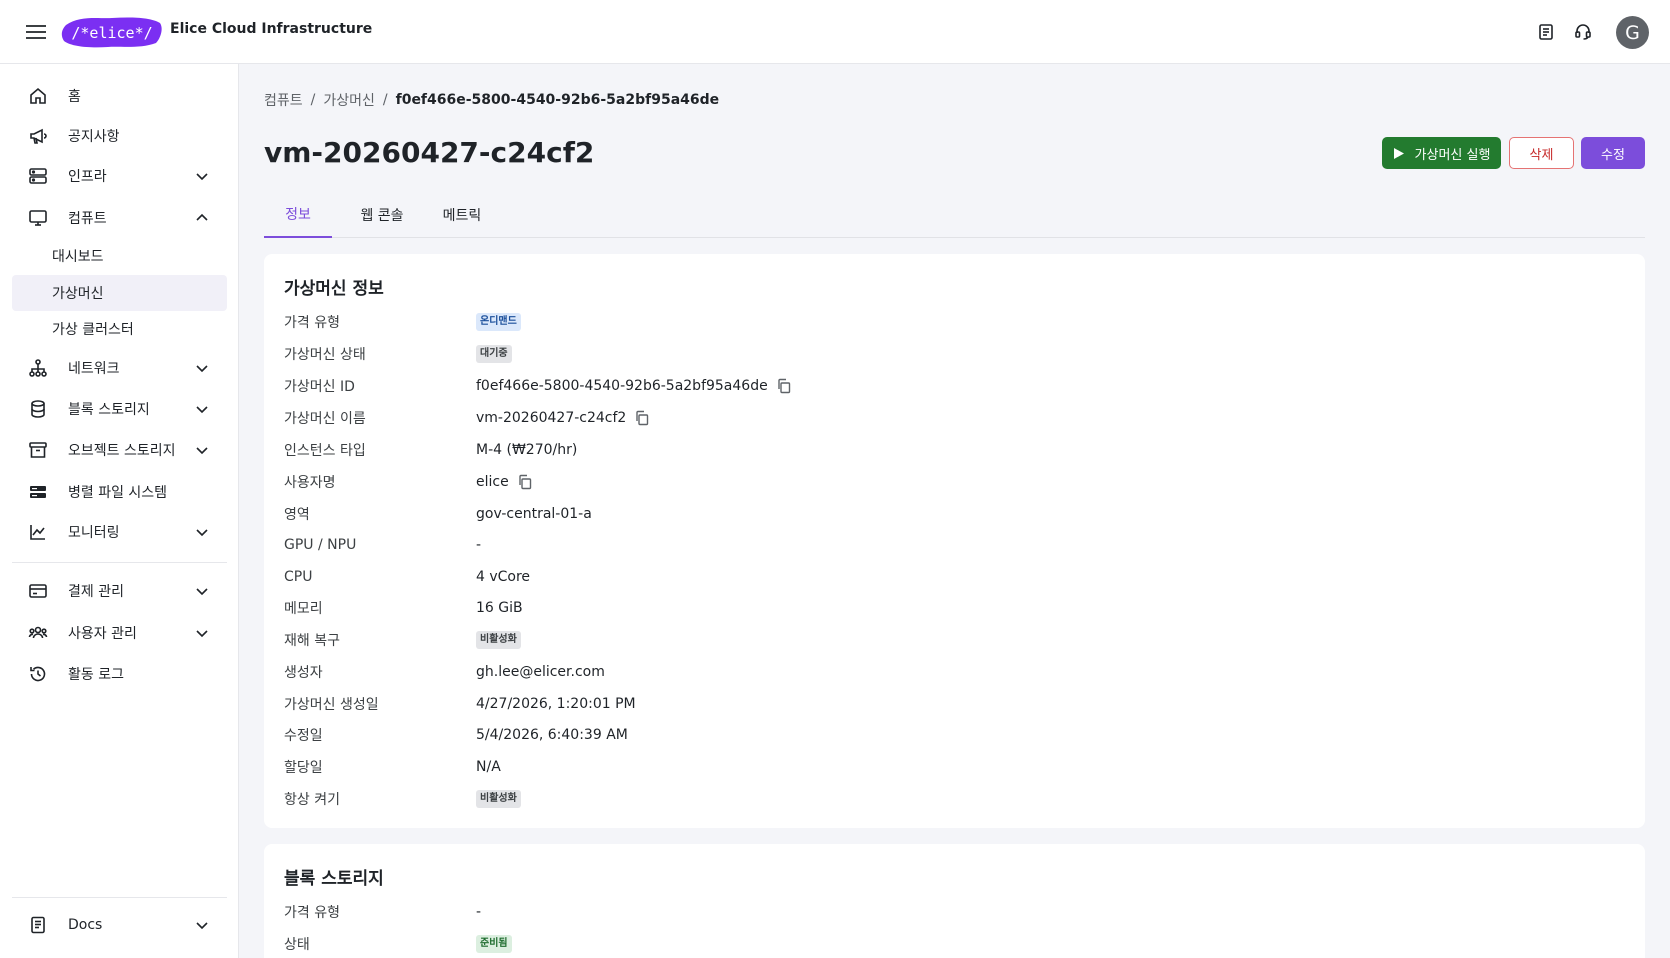  I want to click on tab-web-console: 웹 콘솔, so click(382, 215).